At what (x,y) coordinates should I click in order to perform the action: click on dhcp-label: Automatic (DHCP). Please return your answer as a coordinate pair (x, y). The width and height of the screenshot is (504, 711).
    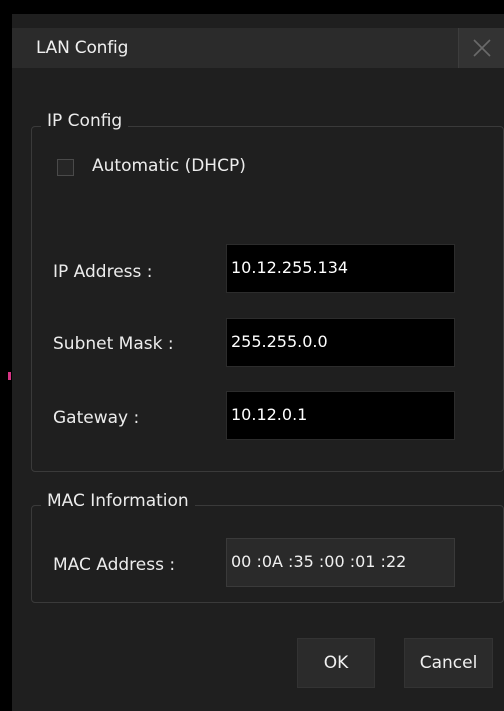
    Looking at the image, I should click on (169, 166).